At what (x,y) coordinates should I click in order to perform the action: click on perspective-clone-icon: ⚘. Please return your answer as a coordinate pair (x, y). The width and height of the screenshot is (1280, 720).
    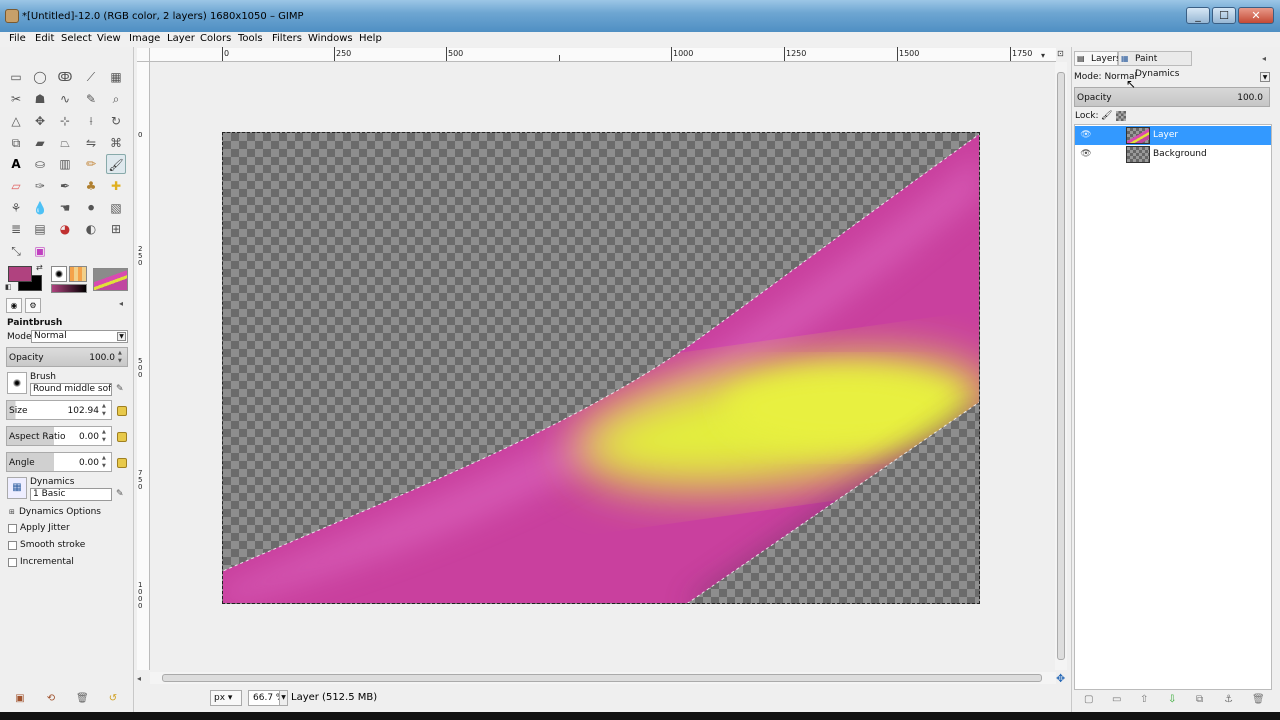
    Looking at the image, I should click on (16, 208).